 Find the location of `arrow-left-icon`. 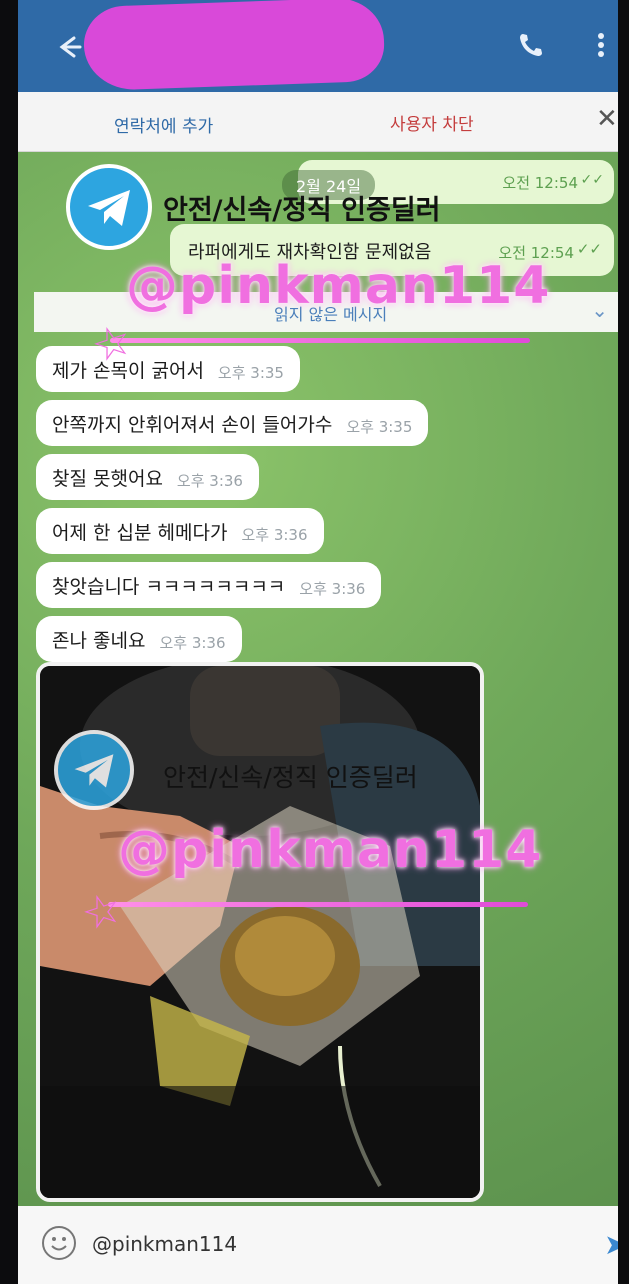

arrow-left-icon is located at coordinates (70, 47).